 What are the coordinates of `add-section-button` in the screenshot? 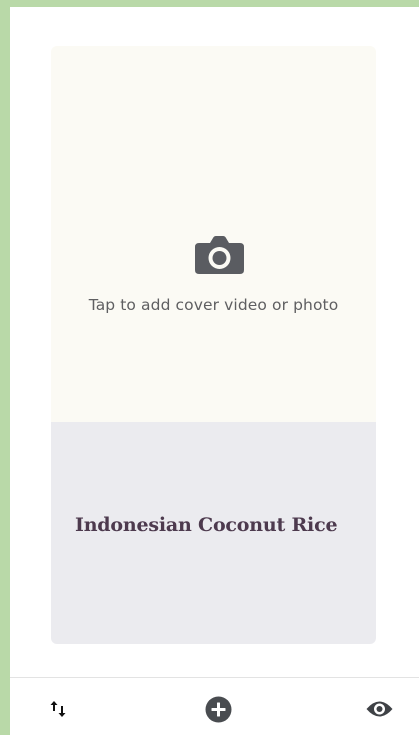 It's located at (218, 709).